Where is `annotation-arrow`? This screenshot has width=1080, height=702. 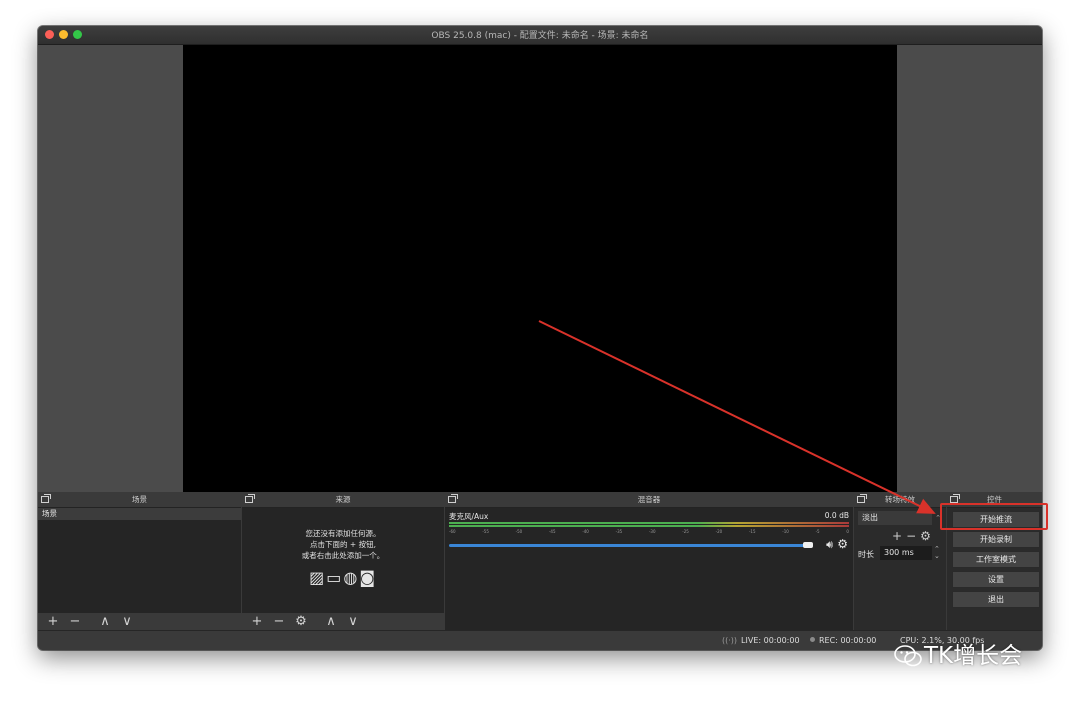 annotation-arrow is located at coordinates (737, 417).